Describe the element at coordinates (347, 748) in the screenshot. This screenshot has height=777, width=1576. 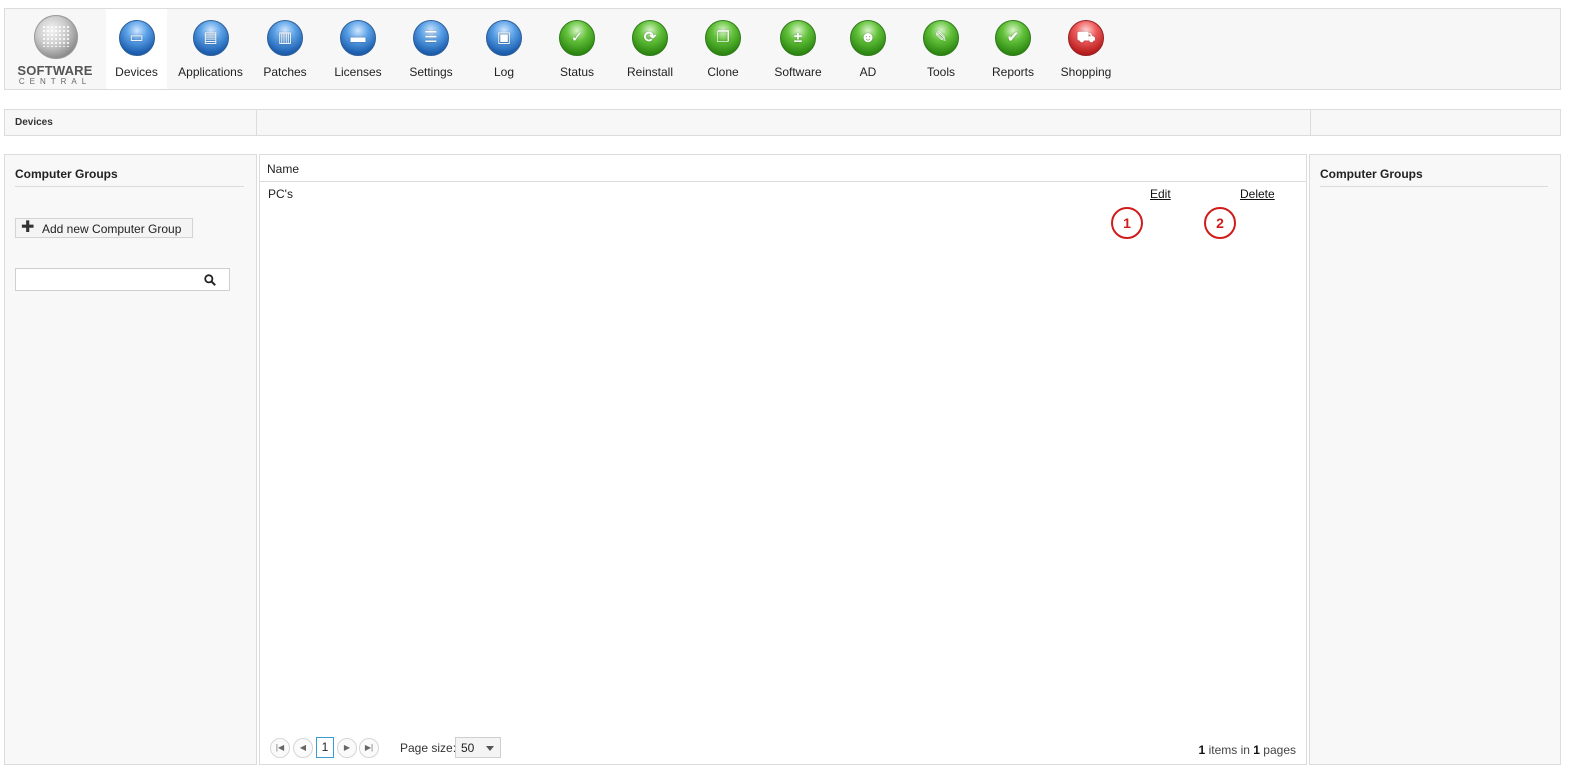
I see `next-page-icon: ▶` at that location.